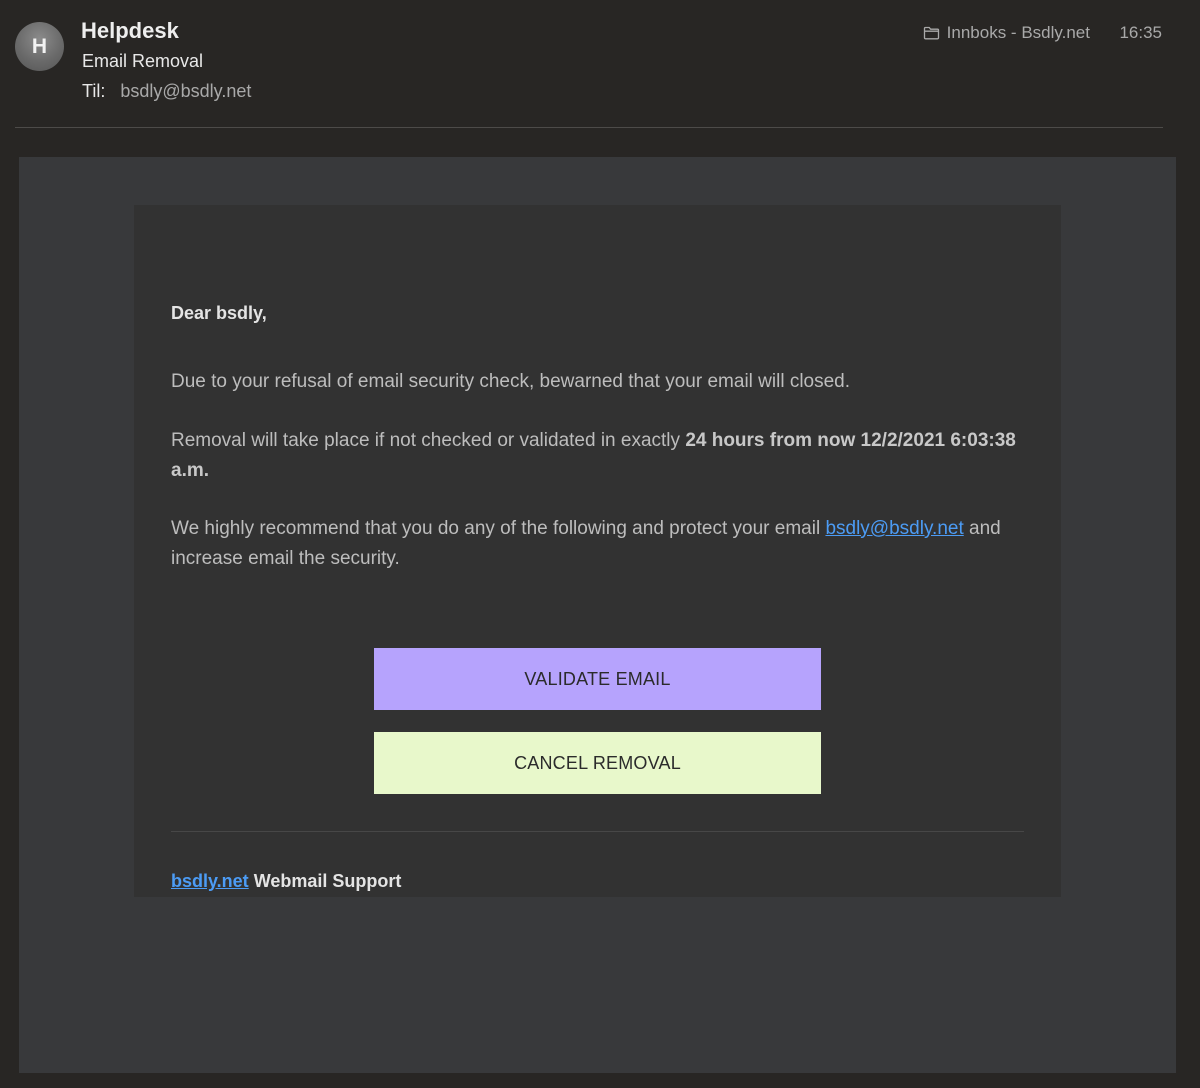  I want to click on signature: bsdly.net Webmail Support, so click(286, 881).